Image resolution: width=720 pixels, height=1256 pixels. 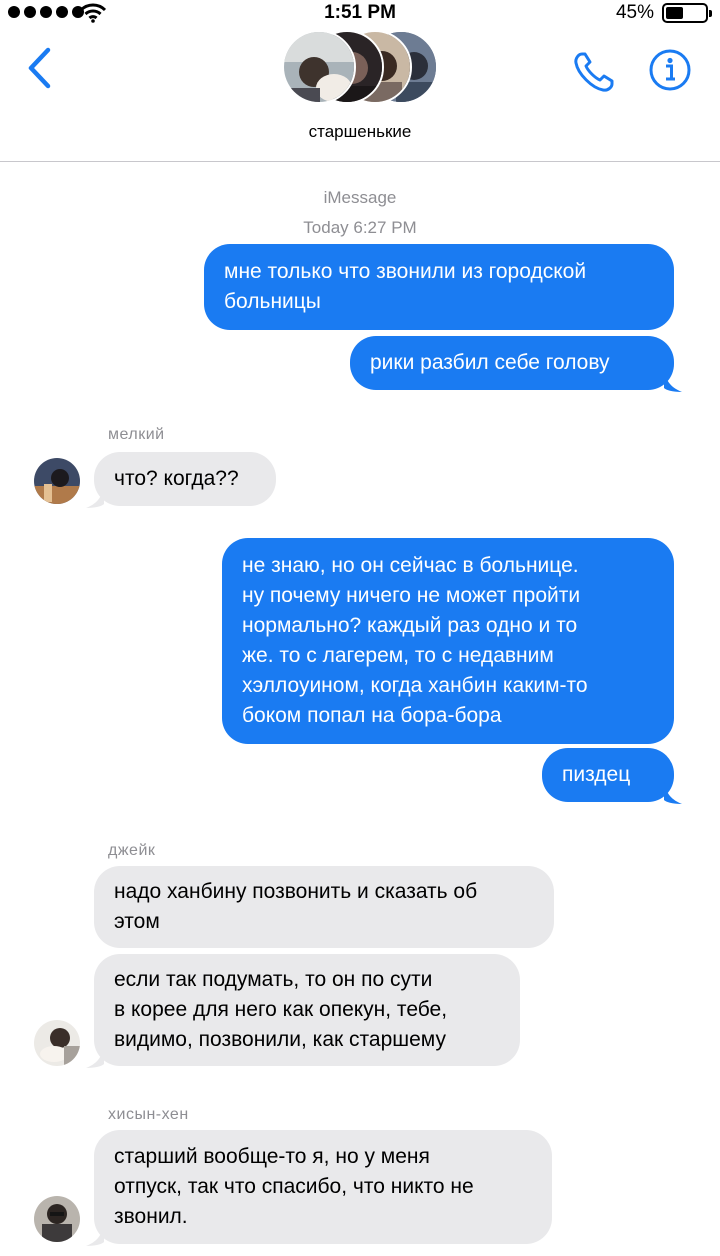 What do you see at coordinates (296, 906) in the screenshot?
I see `message-text: надо ханбину позвонить и сказать об этом` at bounding box center [296, 906].